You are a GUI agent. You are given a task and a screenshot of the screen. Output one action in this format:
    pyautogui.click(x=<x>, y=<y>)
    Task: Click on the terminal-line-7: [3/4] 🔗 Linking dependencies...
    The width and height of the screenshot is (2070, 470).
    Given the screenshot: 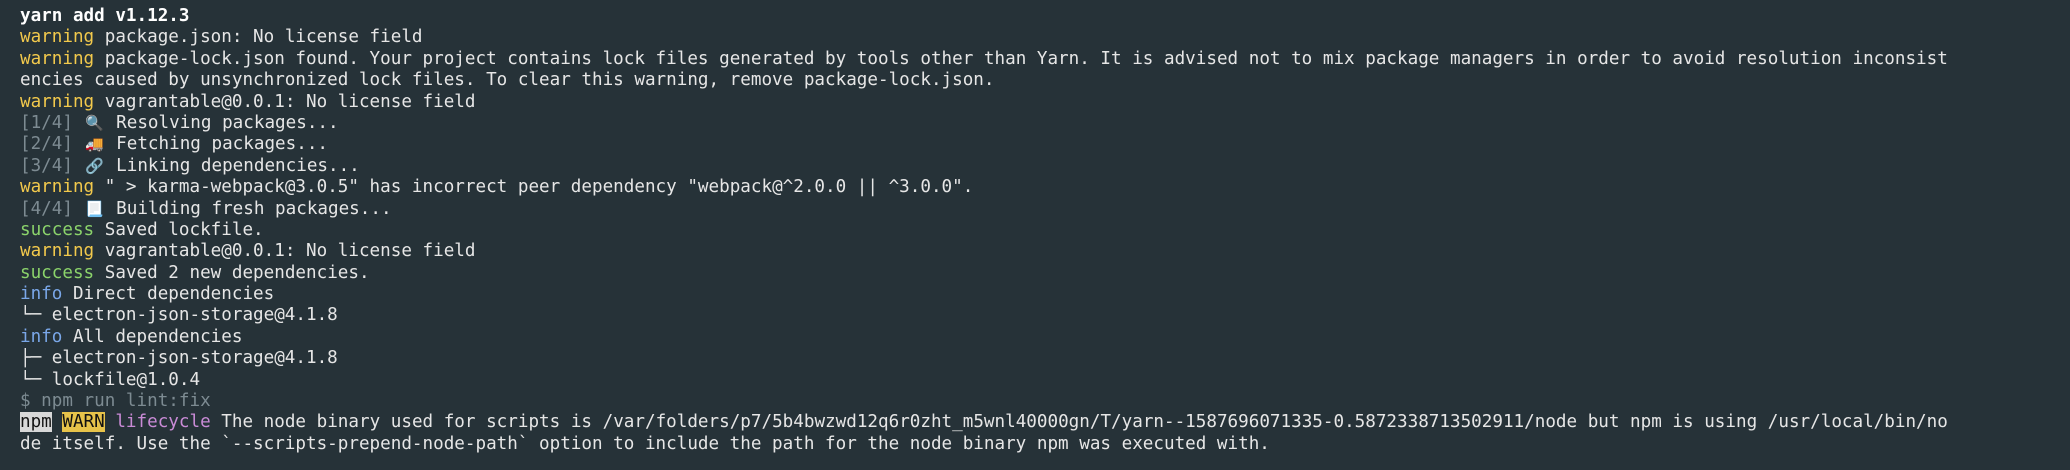 What is the action you would take?
    pyautogui.click(x=190, y=165)
    